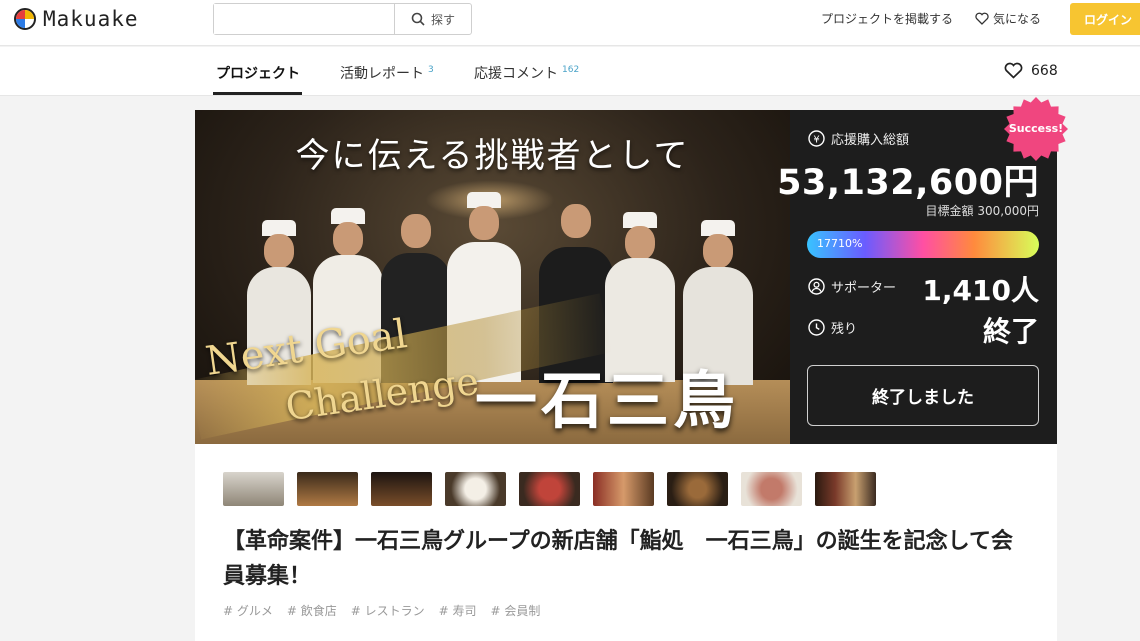  What do you see at coordinates (870, 140) in the screenshot?
I see `total-label-text: 応援購入総額` at bounding box center [870, 140].